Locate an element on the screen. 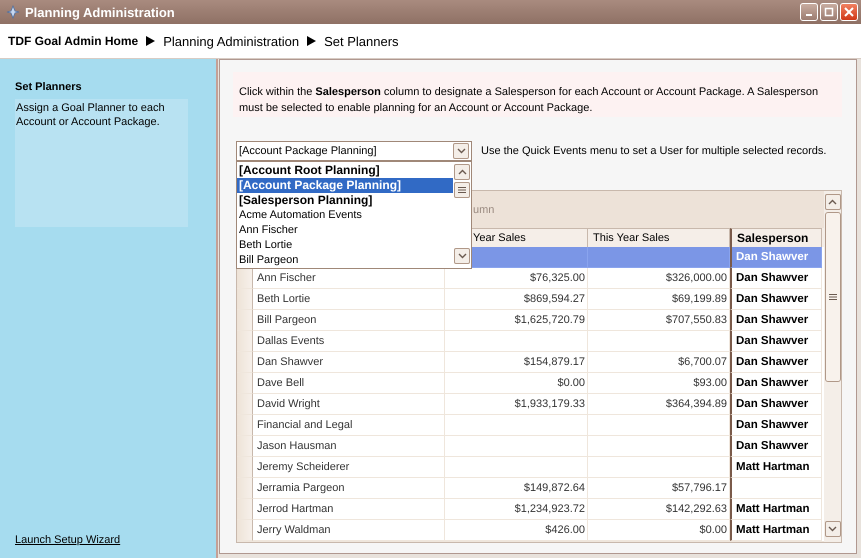 The height and width of the screenshot is (558, 861). dropdown-option: [Account Root Planning] is located at coordinates (345, 170).